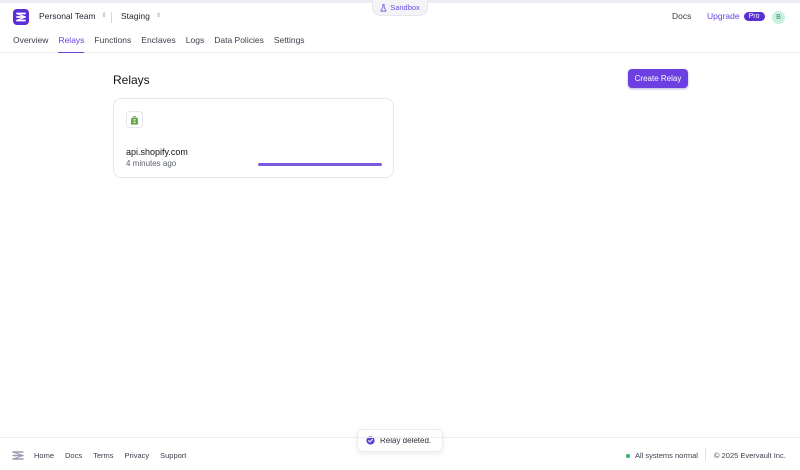  What do you see at coordinates (151, 163) in the screenshot?
I see `relay-updated-time: 4 minutes ago` at bounding box center [151, 163].